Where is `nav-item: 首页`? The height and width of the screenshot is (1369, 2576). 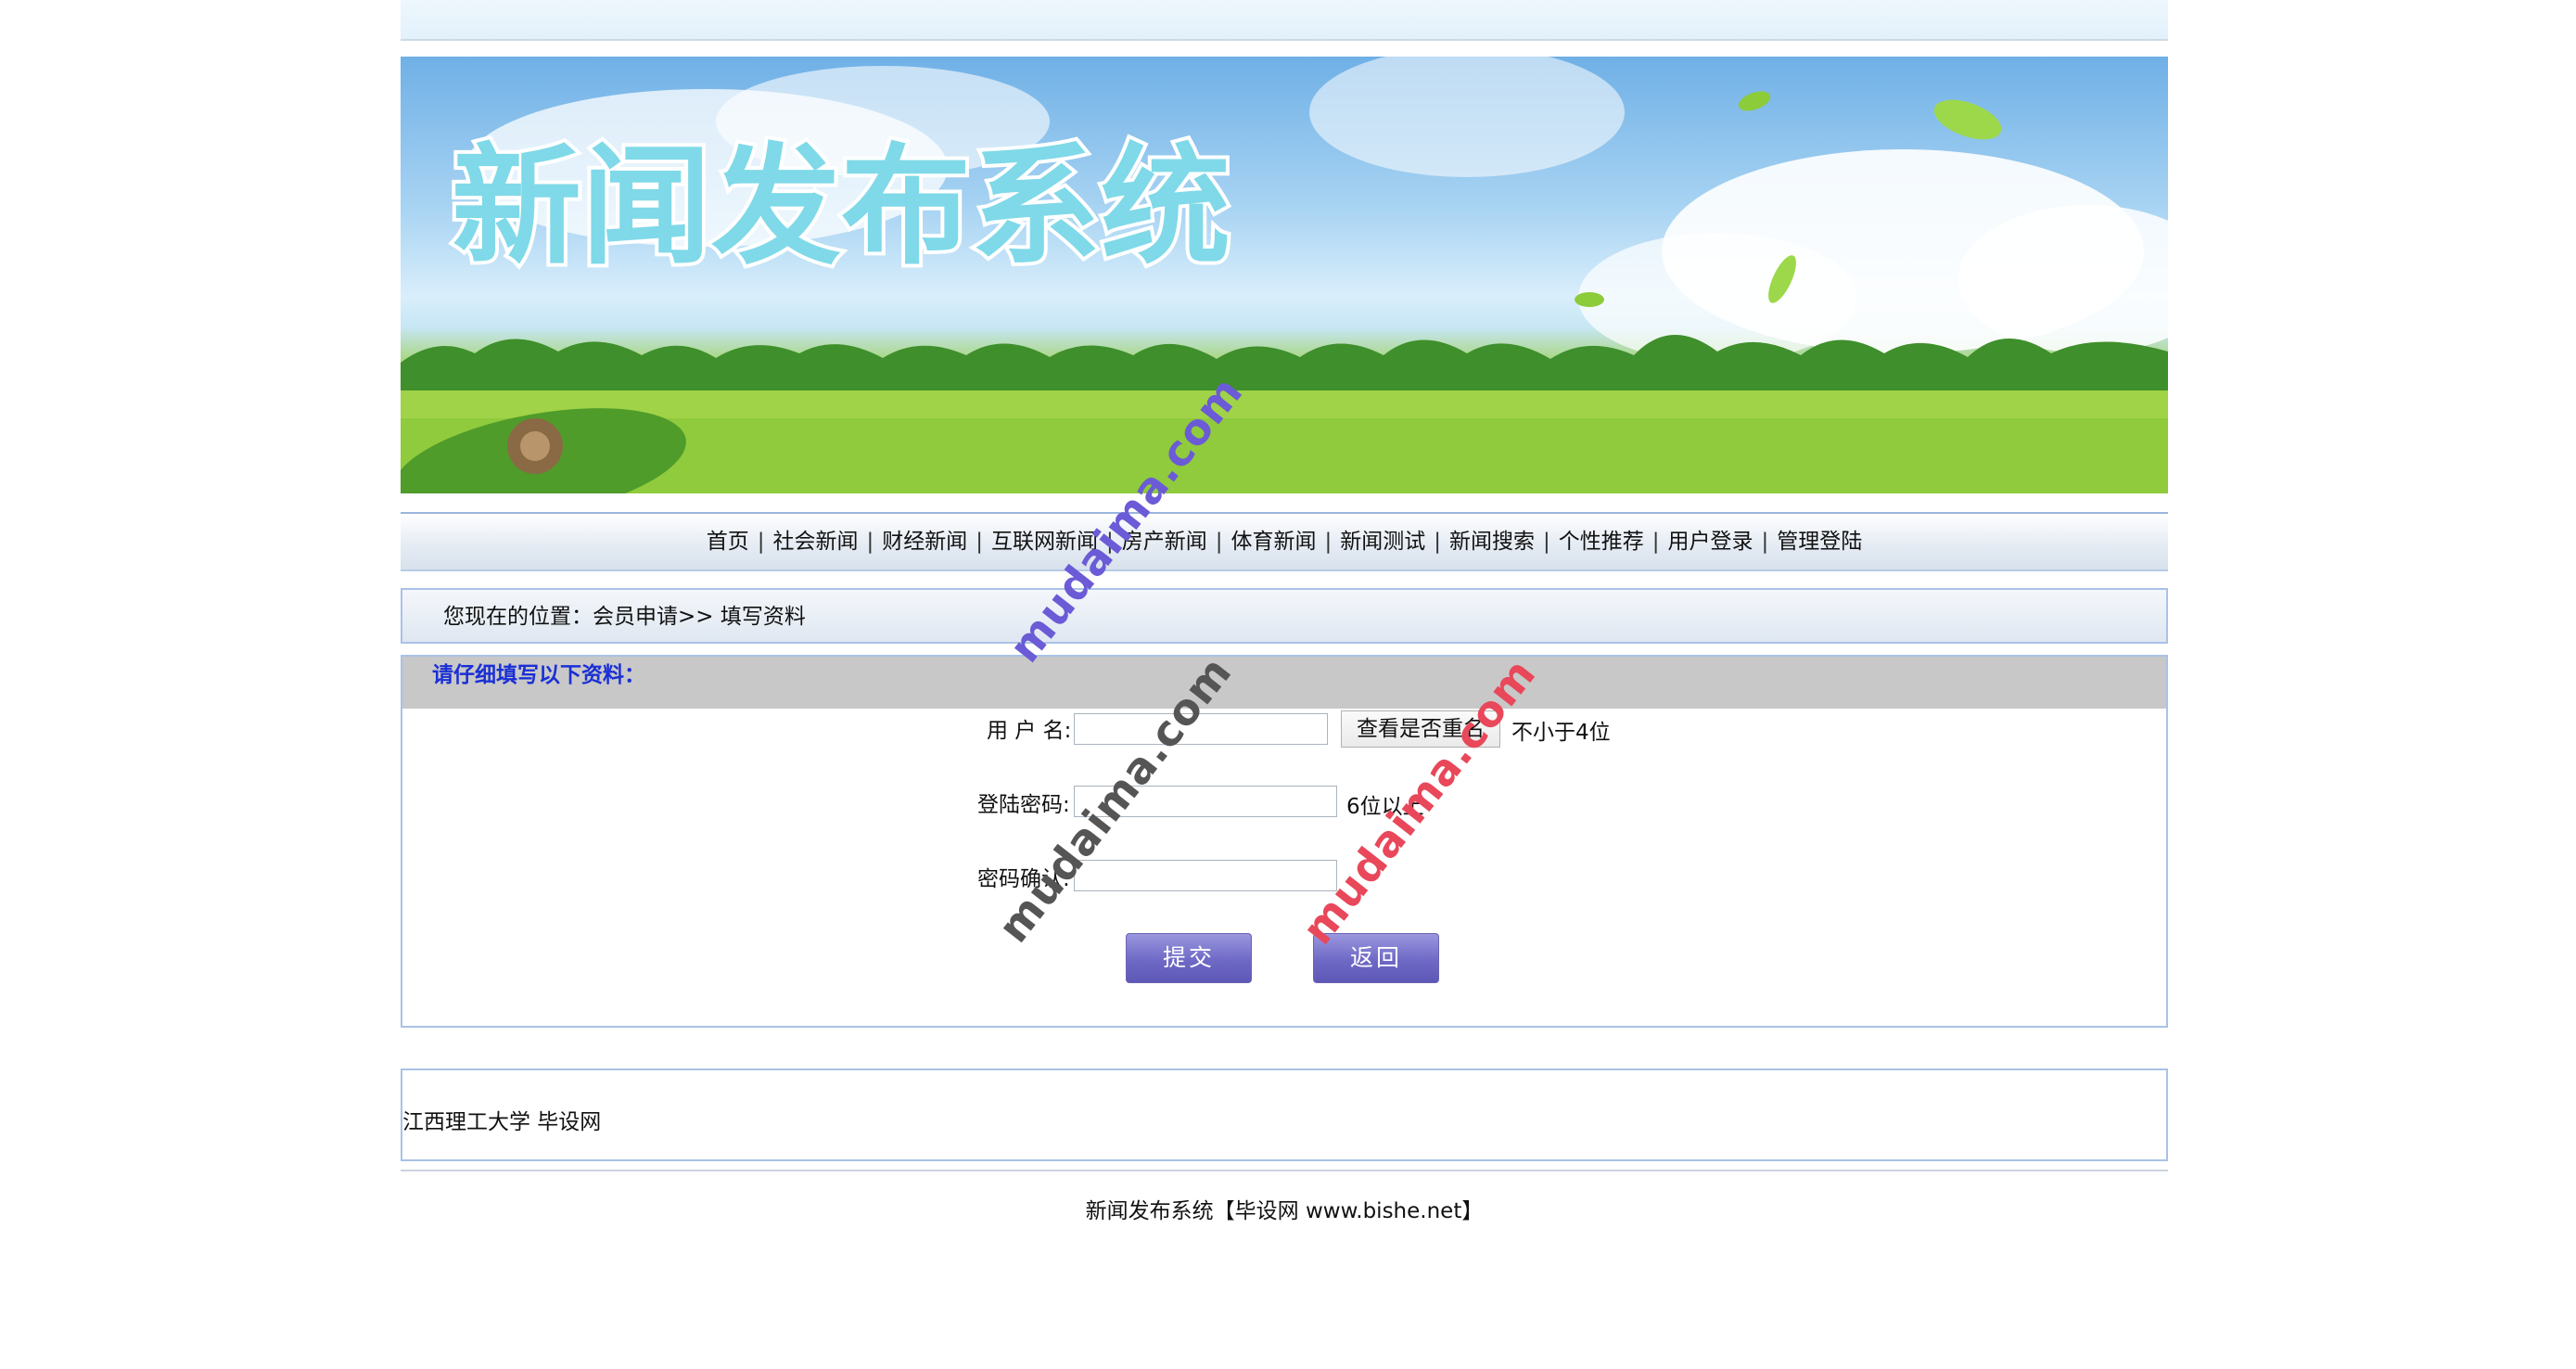 nav-item: 首页 is located at coordinates (728, 541).